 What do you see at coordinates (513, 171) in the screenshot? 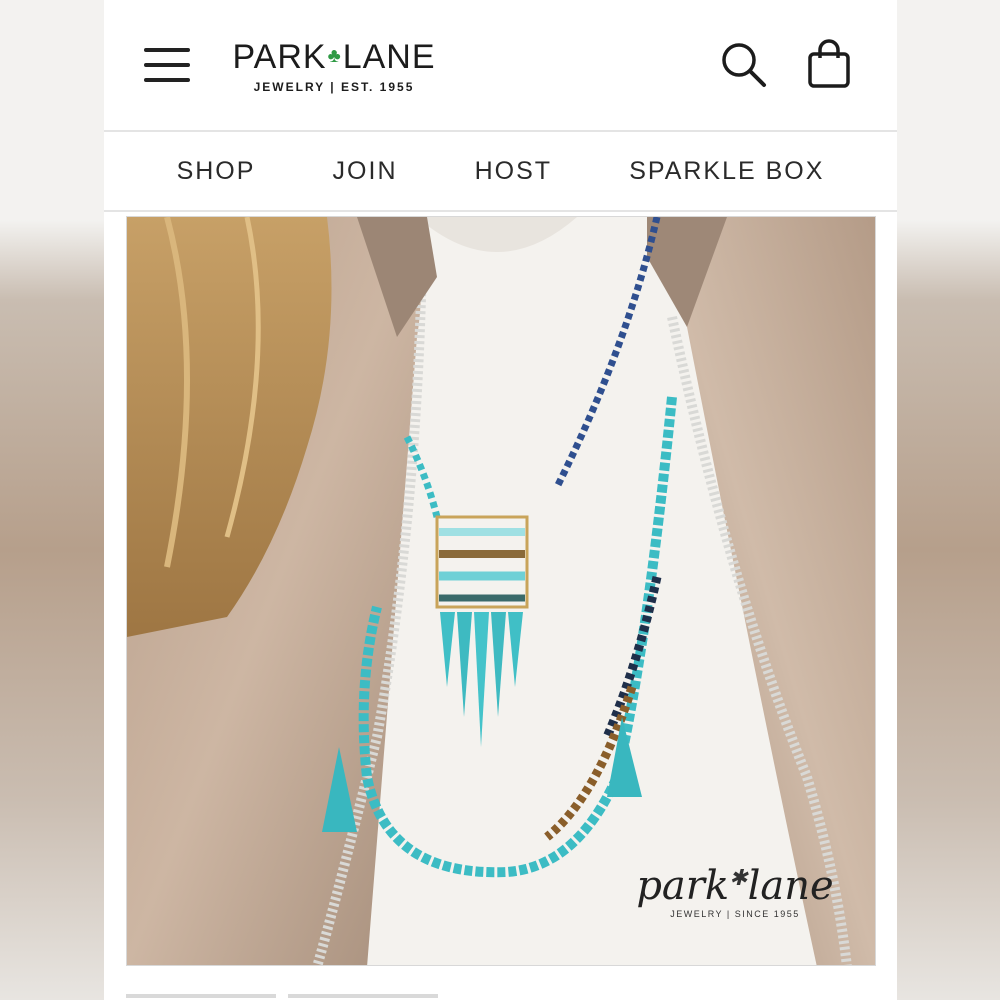
I see `nav-item-host: HOST` at bounding box center [513, 171].